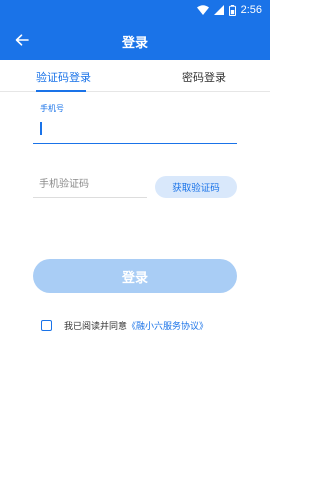 The height and width of the screenshot is (480, 320). I want to click on tab-password-login: 密码登录, so click(204, 77).